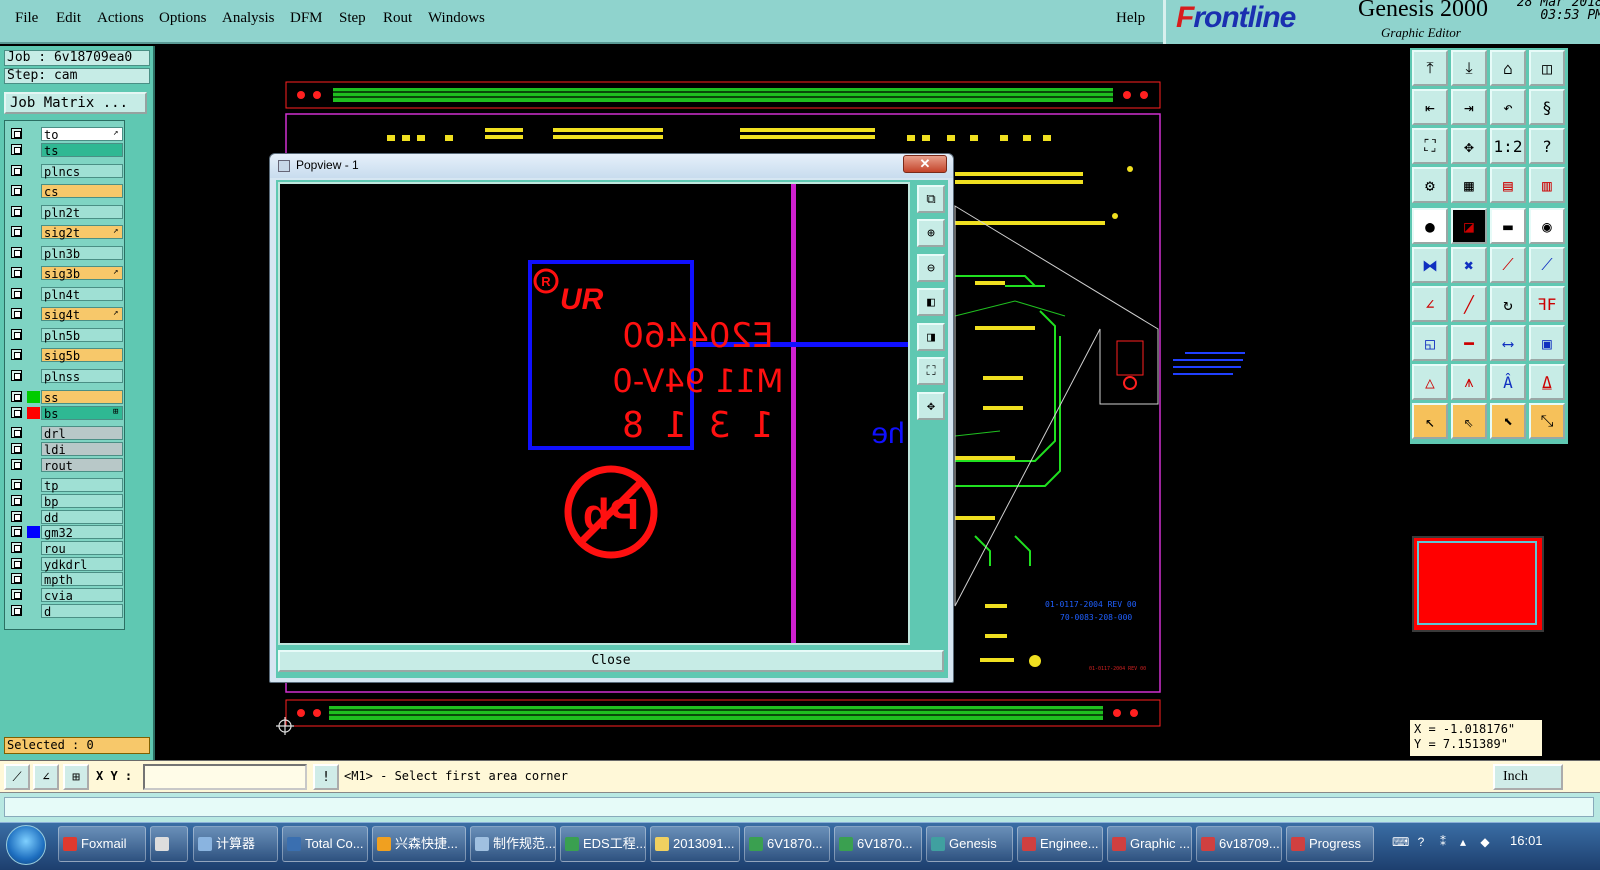  What do you see at coordinates (1421, 842) in the screenshot?
I see `help-tray-icon: ?` at bounding box center [1421, 842].